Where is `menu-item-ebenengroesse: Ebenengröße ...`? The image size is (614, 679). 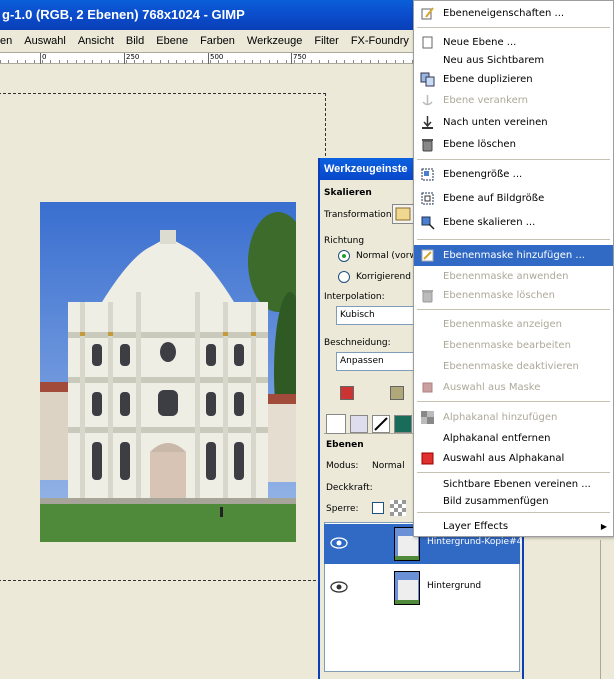 menu-item-ebenengroesse: Ebenengröße ... is located at coordinates (513, 174).